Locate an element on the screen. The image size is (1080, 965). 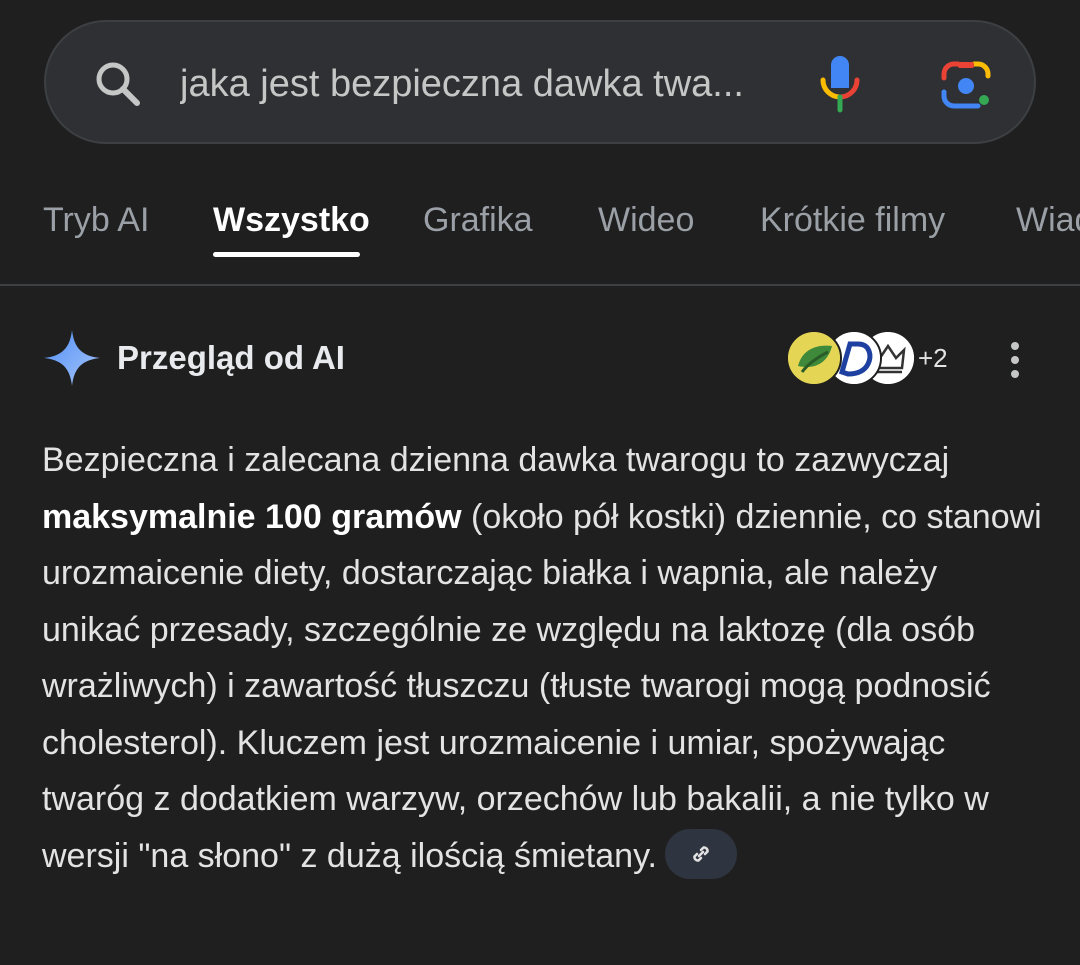
ai-text-highlight: maksymalnie 100 gramów is located at coordinates (252, 516).